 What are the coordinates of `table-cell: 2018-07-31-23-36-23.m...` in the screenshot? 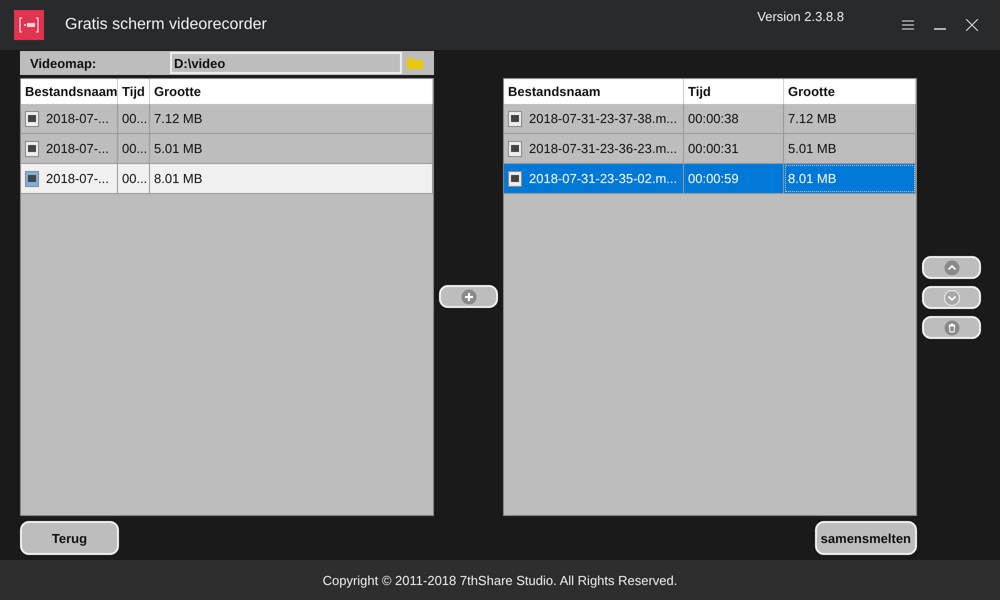 It's located at (594, 148).